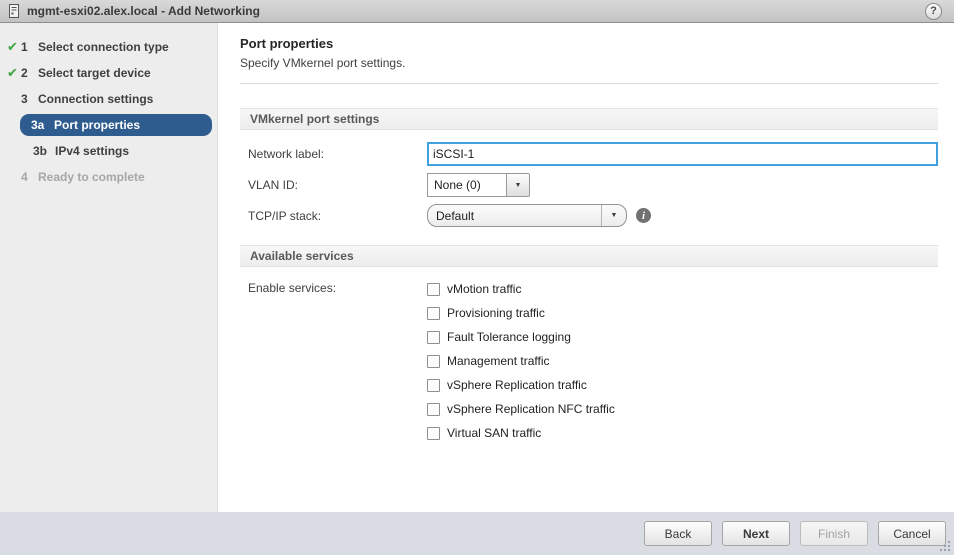  Describe the element at coordinates (24, 73) in the screenshot. I see `step-number: 2` at that location.